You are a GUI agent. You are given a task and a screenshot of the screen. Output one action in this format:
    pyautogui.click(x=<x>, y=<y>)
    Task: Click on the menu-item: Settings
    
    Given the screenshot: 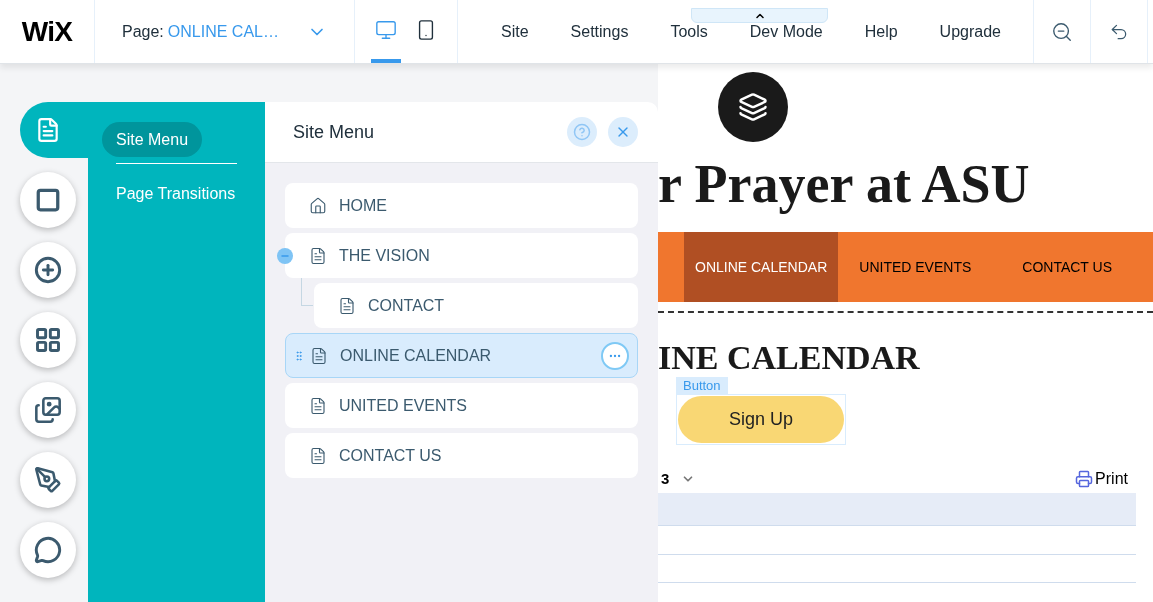 What is the action you would take?
    pyautogui.click(x=599, y=31)
    